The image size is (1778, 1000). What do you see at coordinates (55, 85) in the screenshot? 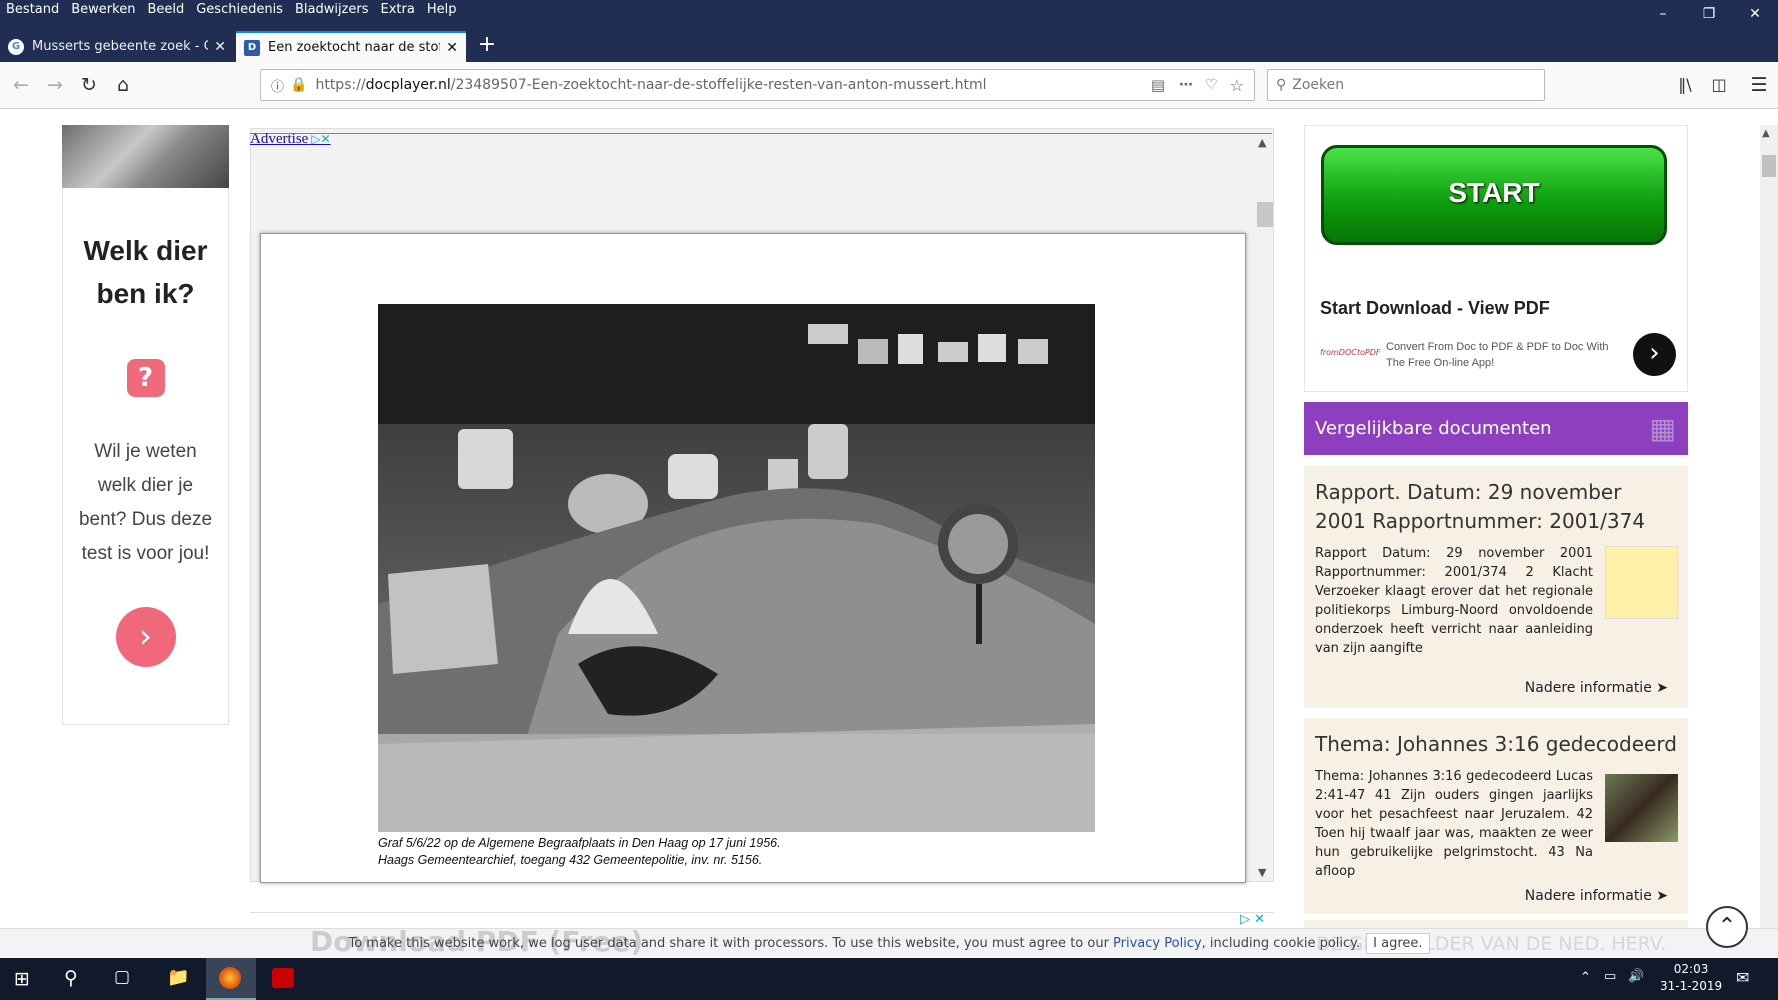
I see `forward-icon: →` at bounding box center [55, 85].